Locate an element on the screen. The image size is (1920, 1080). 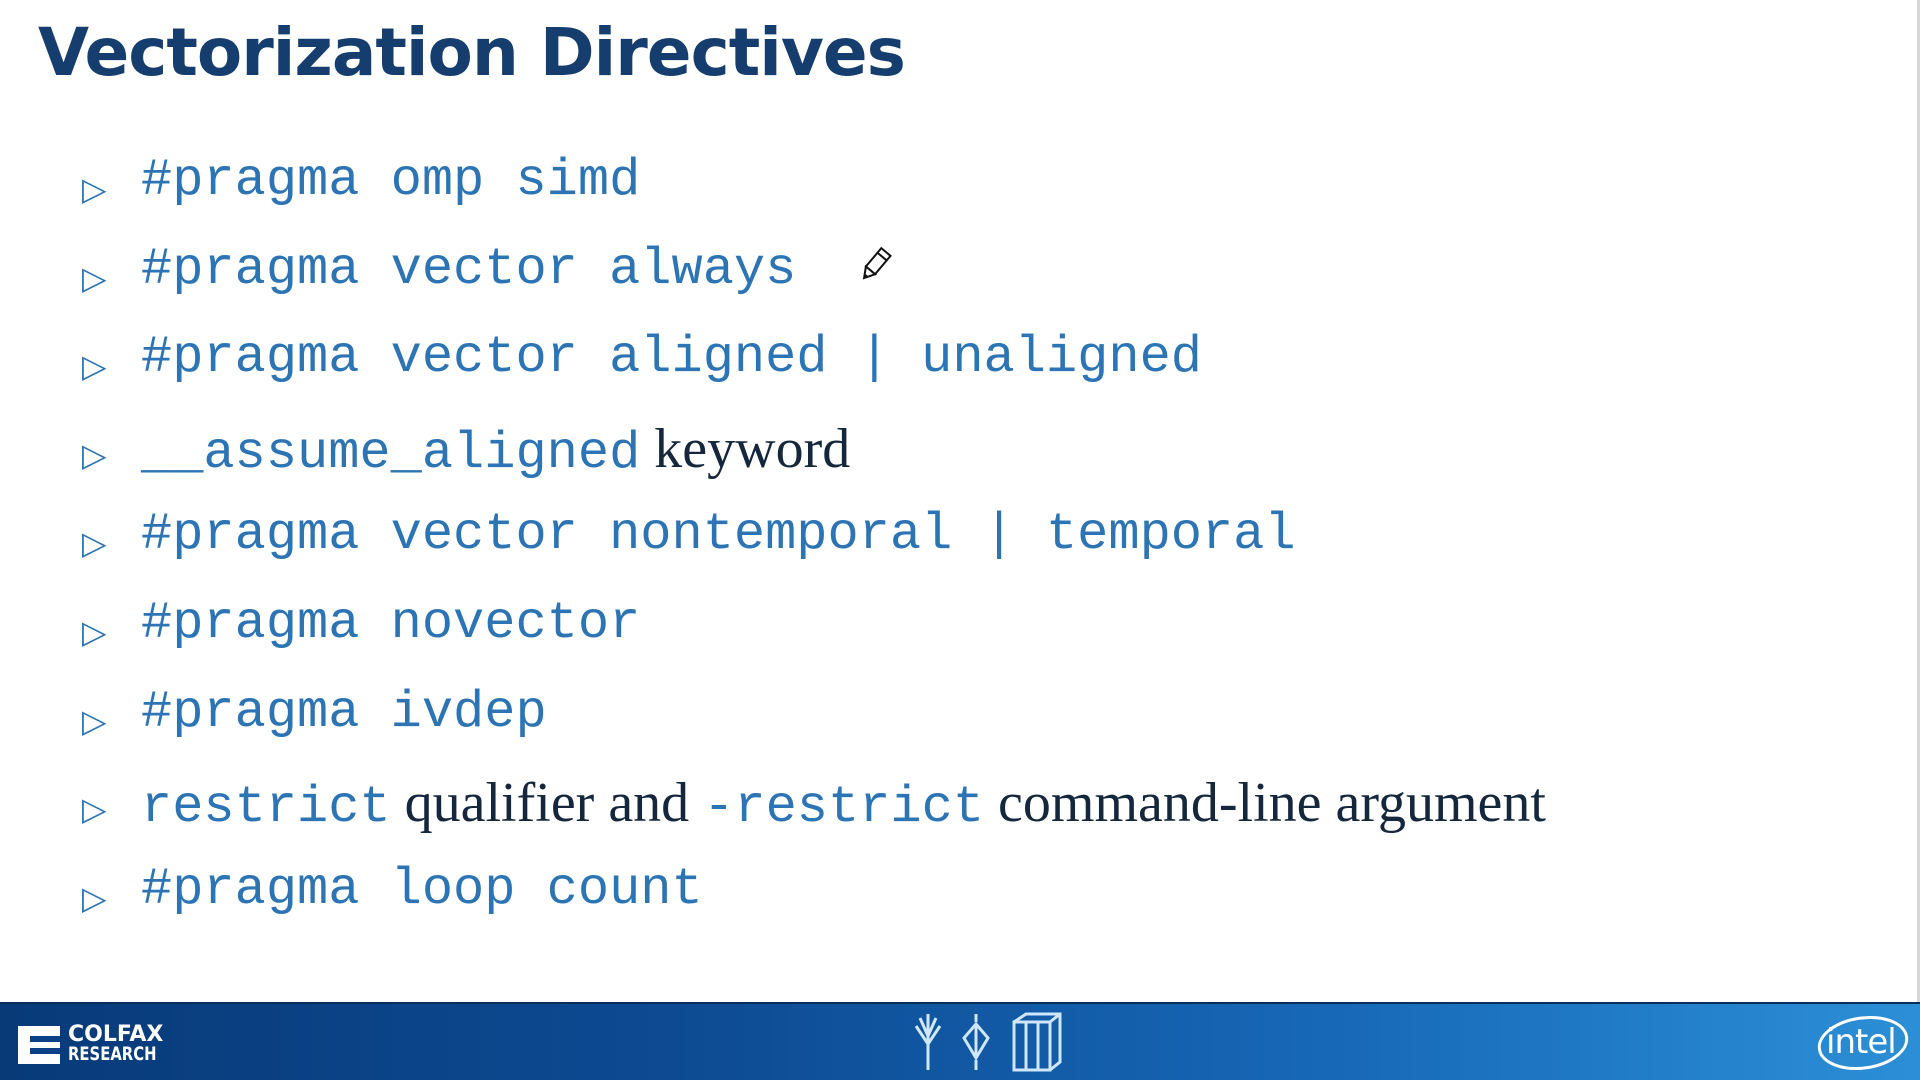
code-text: #pragma loop count is located at coordinates (422, 889).